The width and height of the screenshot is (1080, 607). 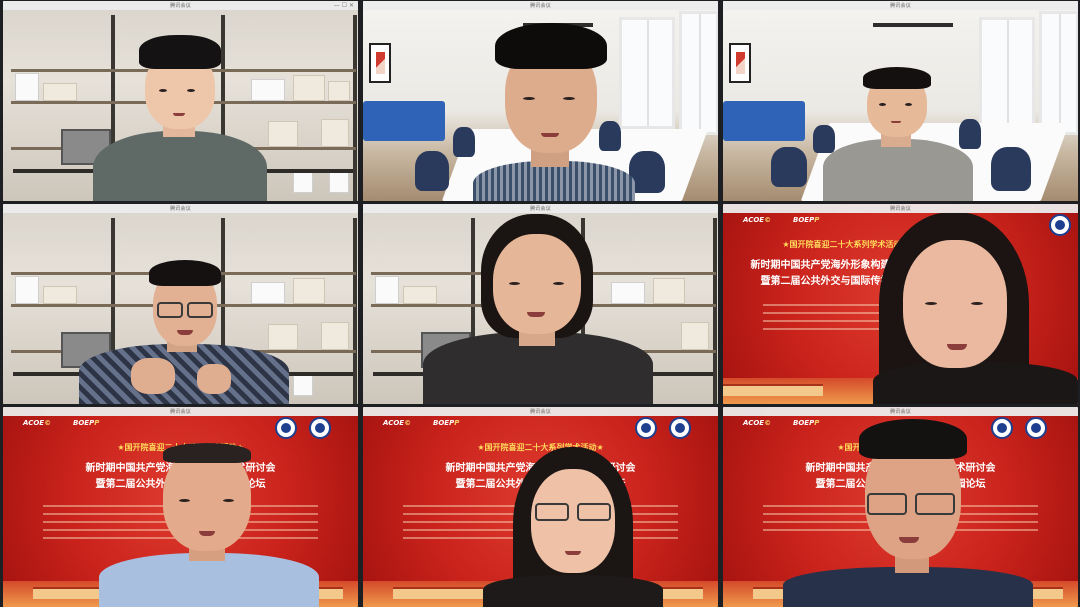 I want to click on video-tile-5: 腾讯会议, so click(x=540, y=304).